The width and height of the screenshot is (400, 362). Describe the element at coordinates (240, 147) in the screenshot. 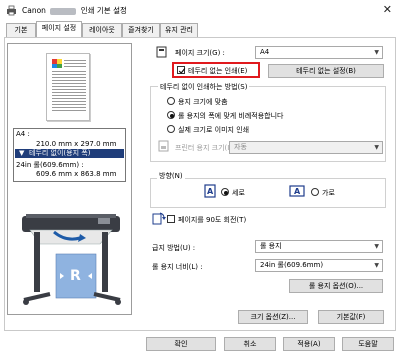

I see `printer-paper-value: 자동` at that location.